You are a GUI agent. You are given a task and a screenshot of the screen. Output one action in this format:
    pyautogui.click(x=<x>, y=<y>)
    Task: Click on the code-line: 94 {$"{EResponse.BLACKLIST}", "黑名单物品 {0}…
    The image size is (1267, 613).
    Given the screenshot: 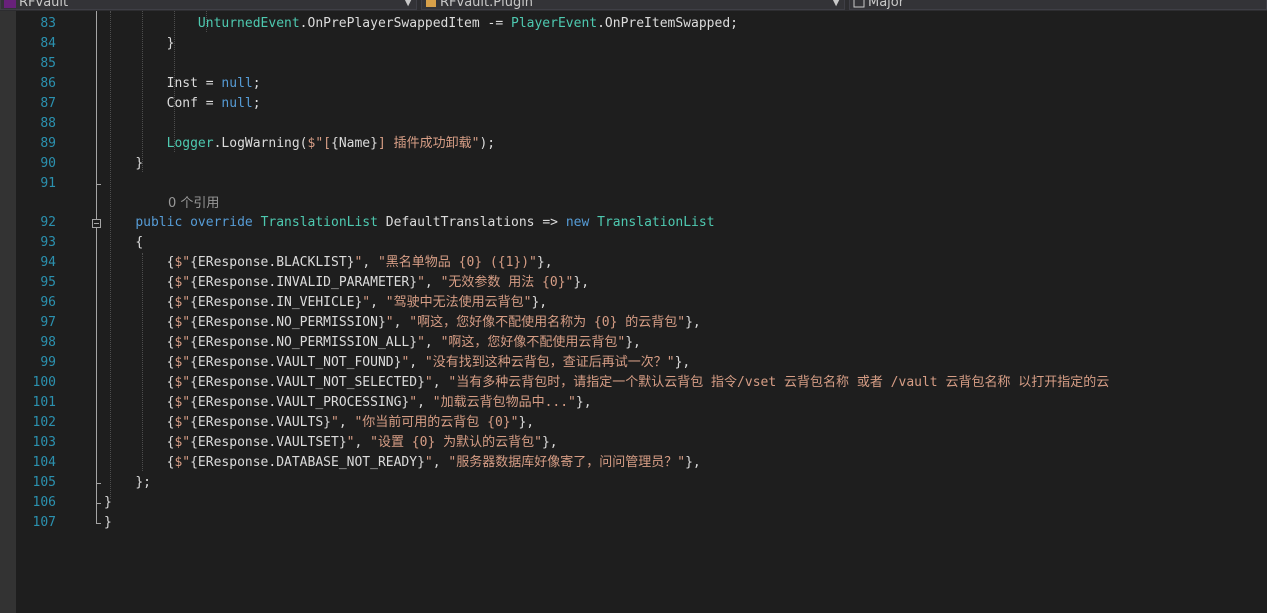 What is the action you would take?
    pyautogui.click(x=633, y=263)
    